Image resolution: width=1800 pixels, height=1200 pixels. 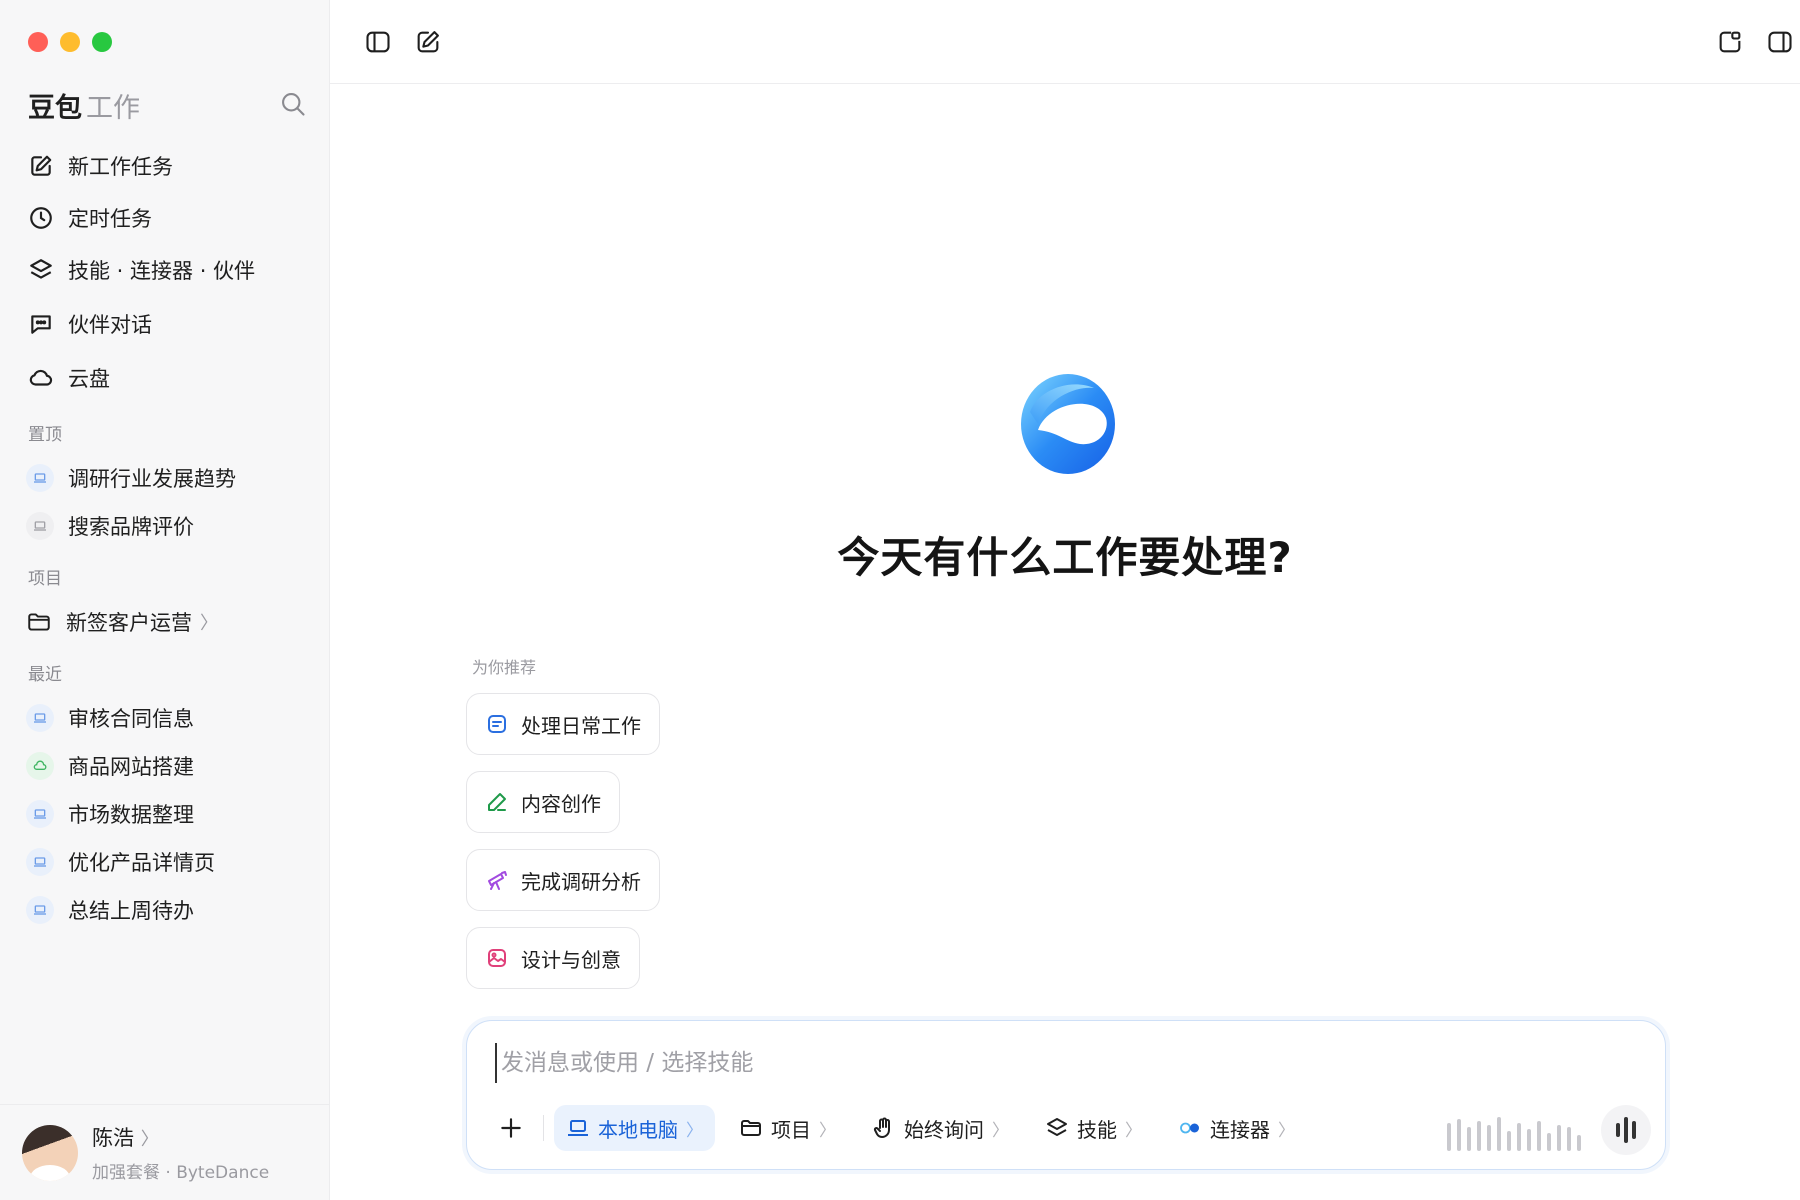 What do you see at coordinates (543, 1128) in the screenshot?
I see `divider` at bounding box center [543, 1128].